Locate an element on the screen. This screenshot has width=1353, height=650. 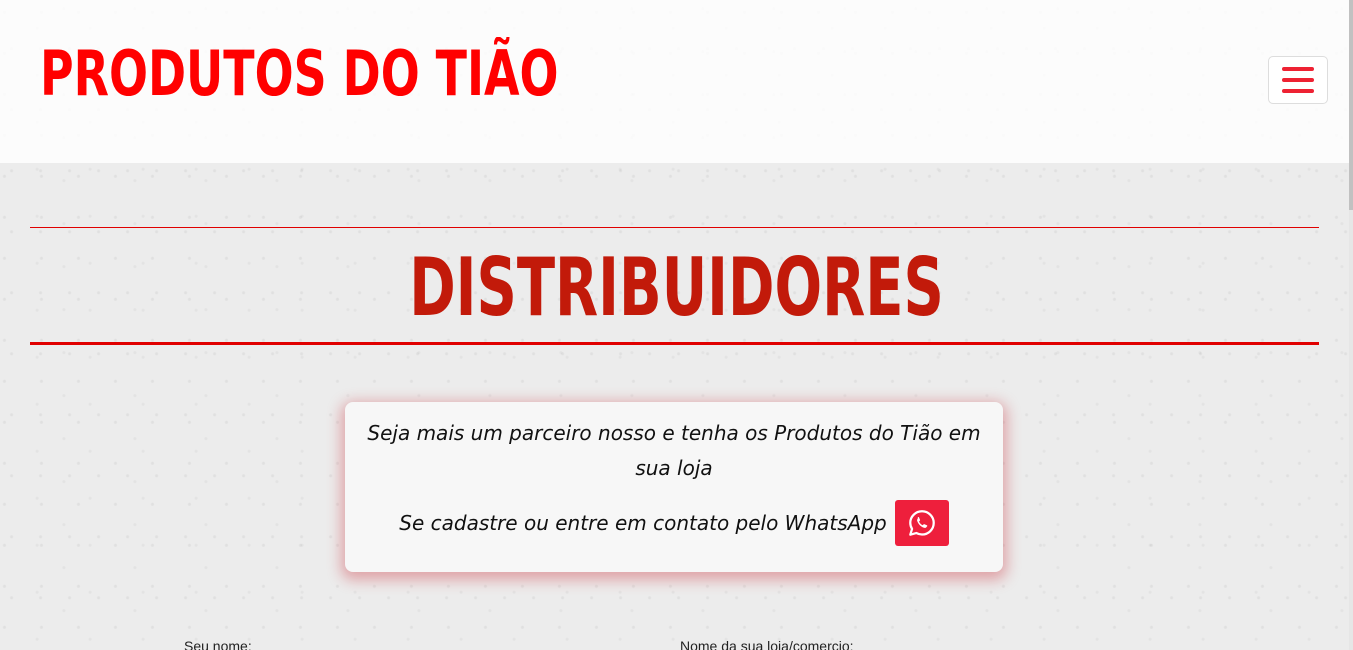
store-name-field-label: Nome da sua loja/comercio: is located at coordinates (767, 644).